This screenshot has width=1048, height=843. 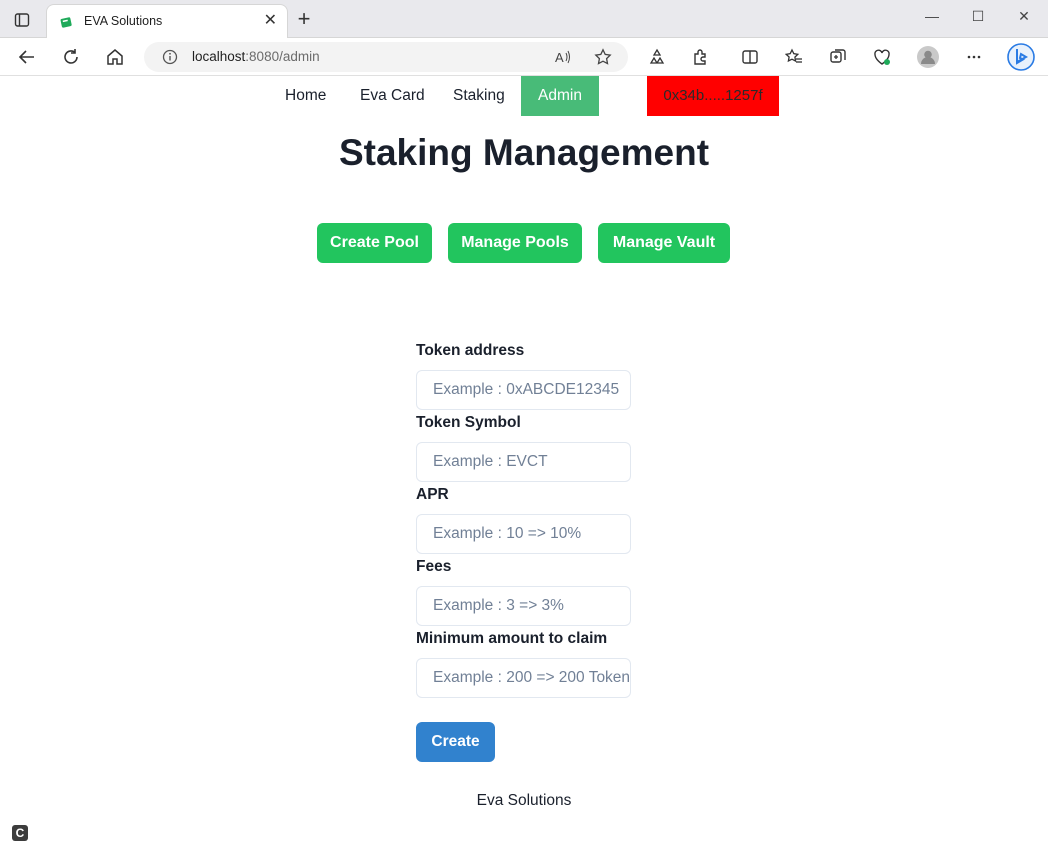 What do you see at coordinates (468, 422) in the screenshot?
I see `token-symbol-label: Token Symbol` at bounding box center [468, 422].